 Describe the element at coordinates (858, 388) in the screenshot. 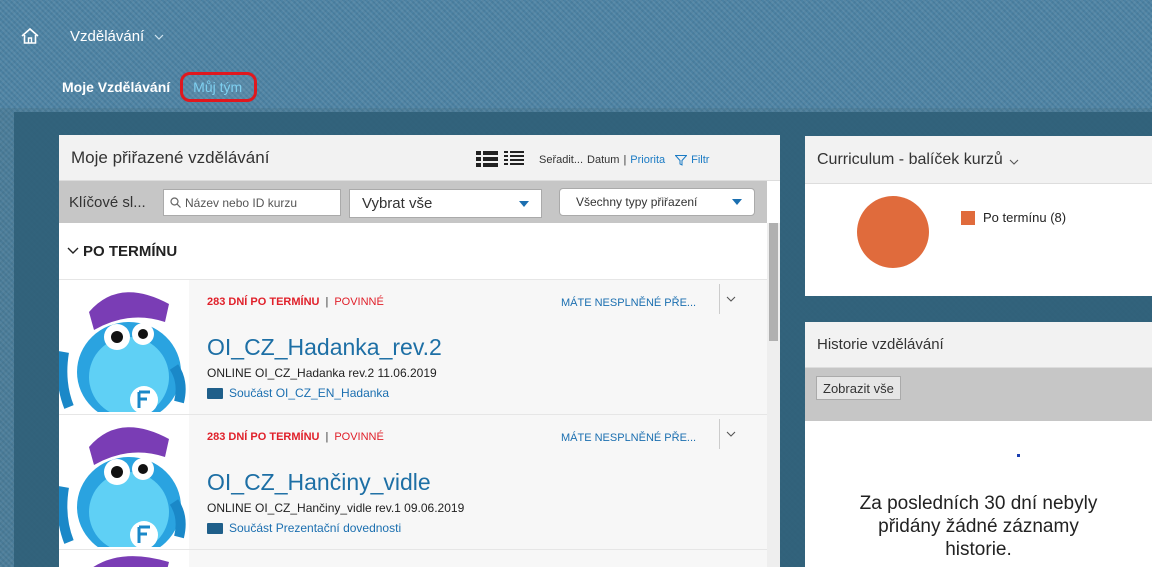

I see `show-all-button: Zobrazit vše` at that location.